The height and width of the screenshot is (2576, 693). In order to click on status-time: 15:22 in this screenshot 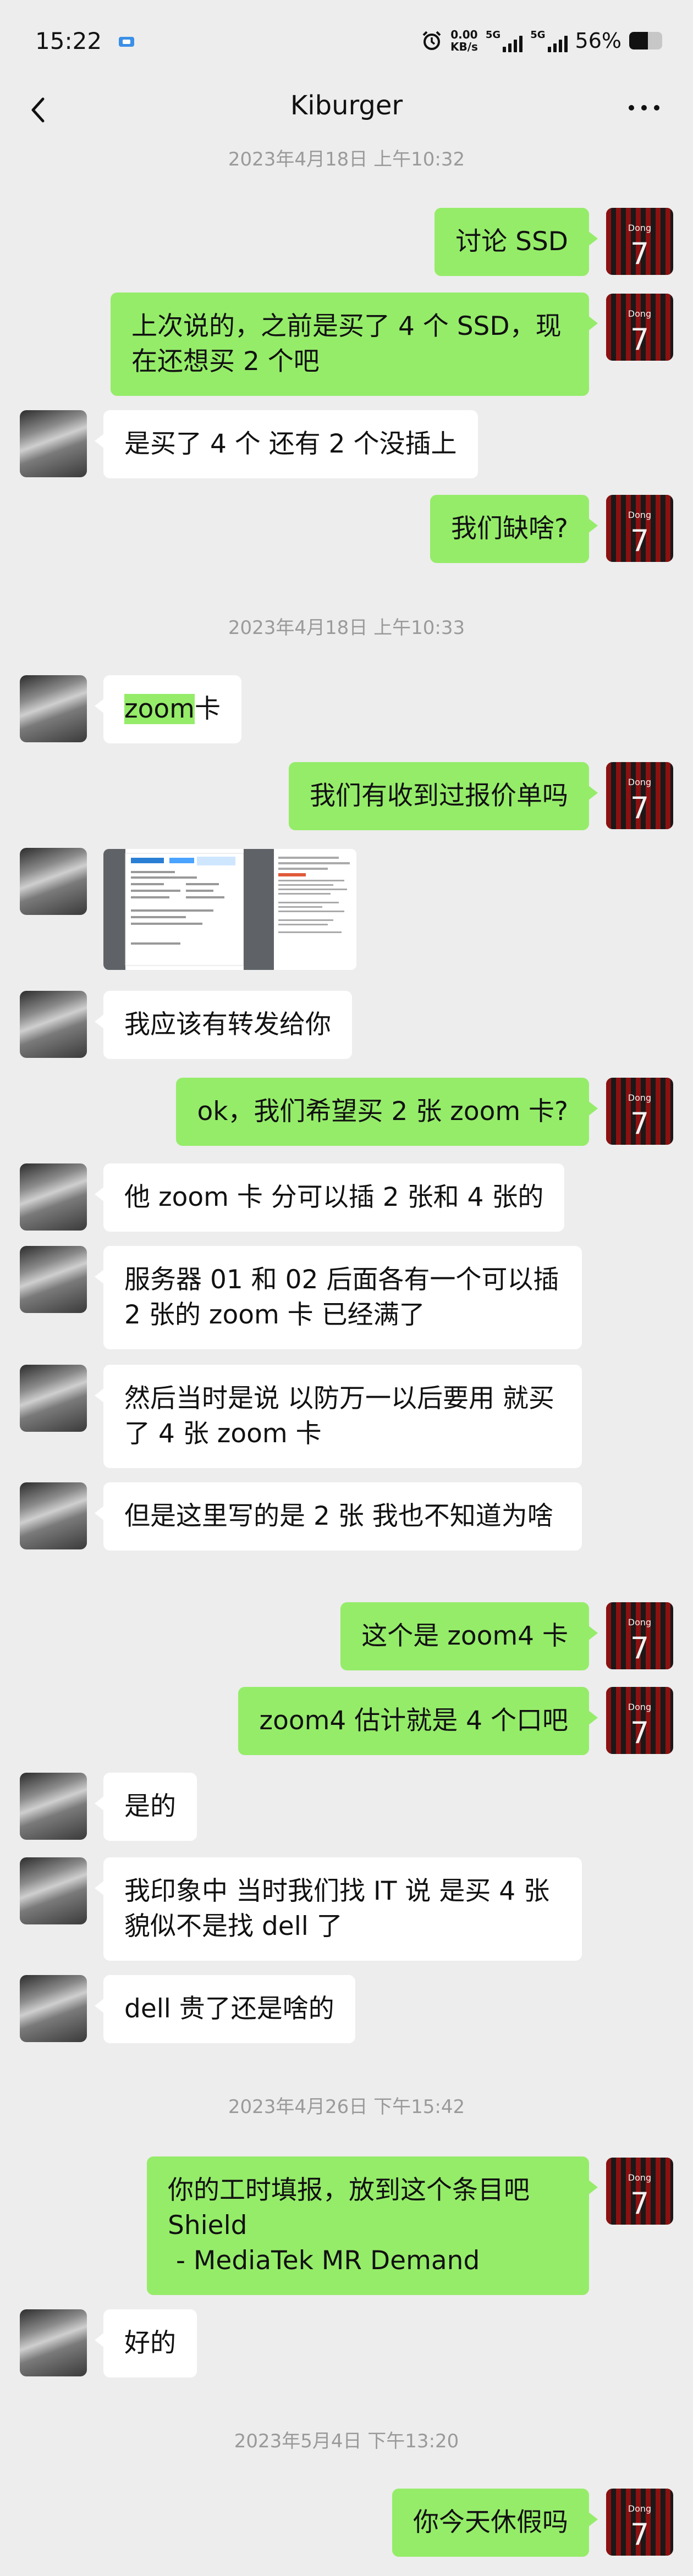, I will do `click(68, 40)`.